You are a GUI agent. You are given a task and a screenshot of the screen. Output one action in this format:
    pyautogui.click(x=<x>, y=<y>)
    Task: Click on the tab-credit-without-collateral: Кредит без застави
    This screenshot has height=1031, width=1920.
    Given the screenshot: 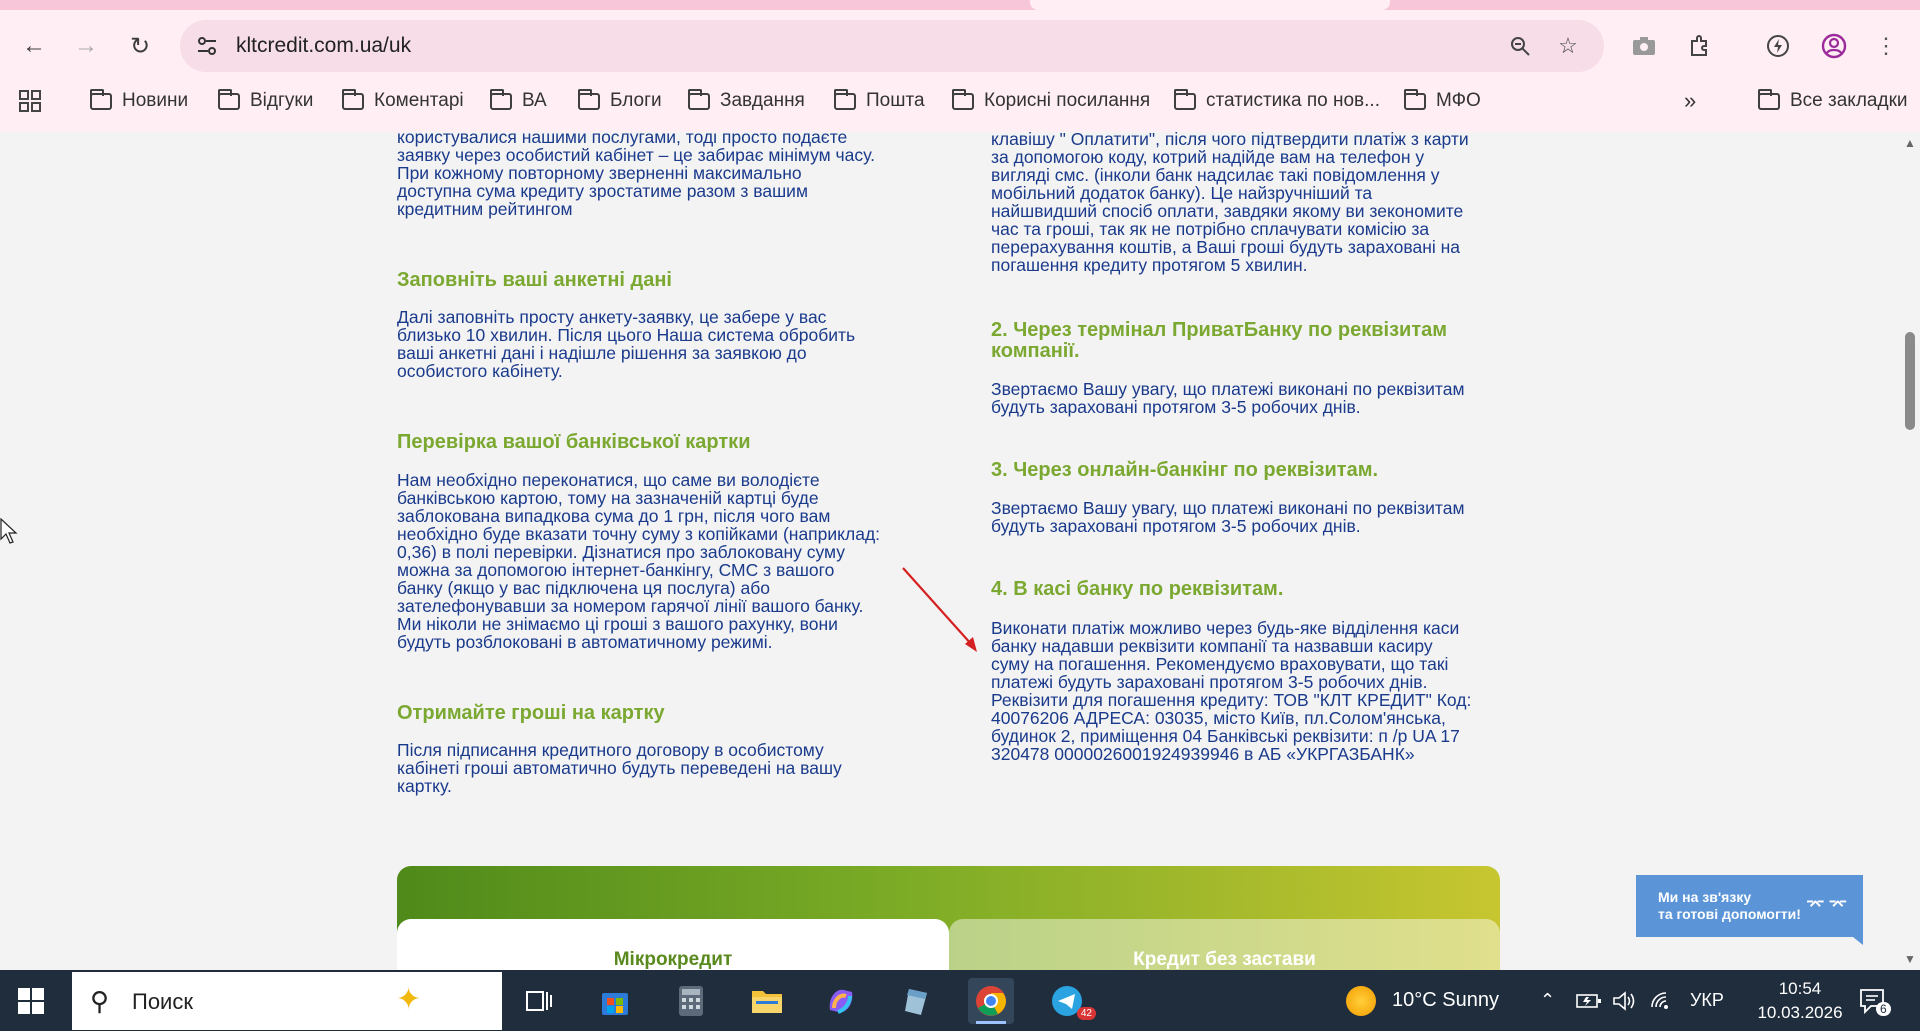 What is the action you would take?
    pyautogui.click(x=1224, y=944)
    